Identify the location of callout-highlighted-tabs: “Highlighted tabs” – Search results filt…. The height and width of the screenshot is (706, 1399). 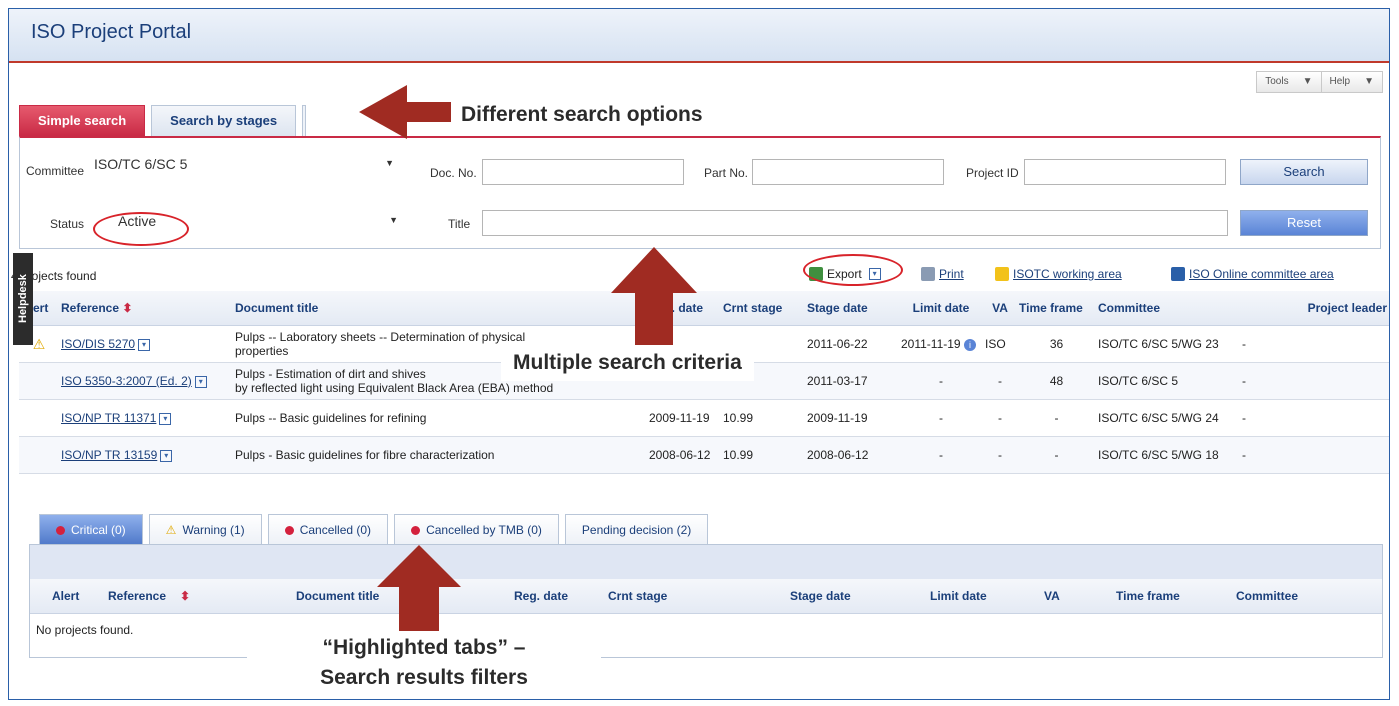
(424, 663).